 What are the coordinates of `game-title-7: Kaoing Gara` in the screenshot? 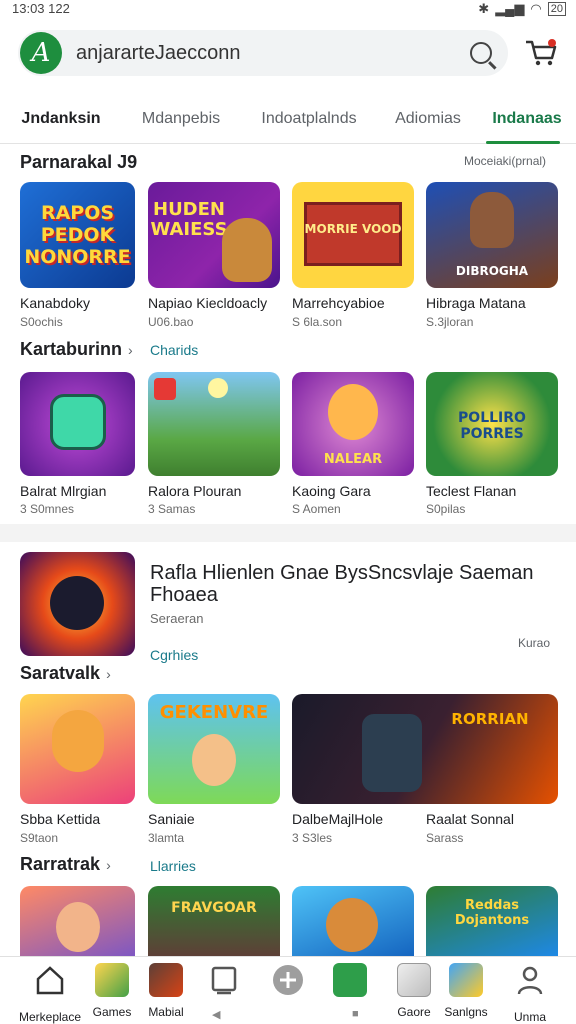 It's located at (331, 491).